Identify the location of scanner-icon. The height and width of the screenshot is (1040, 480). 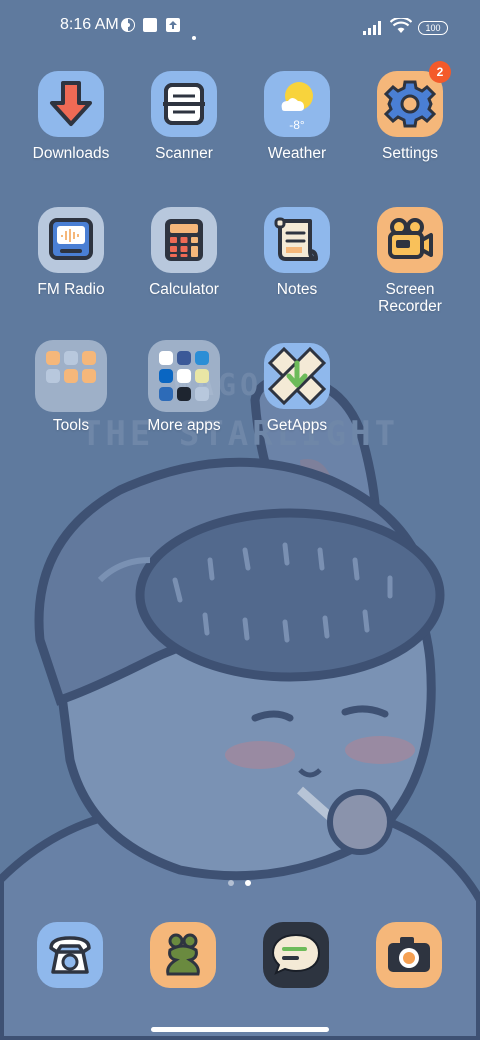
(184, 104).